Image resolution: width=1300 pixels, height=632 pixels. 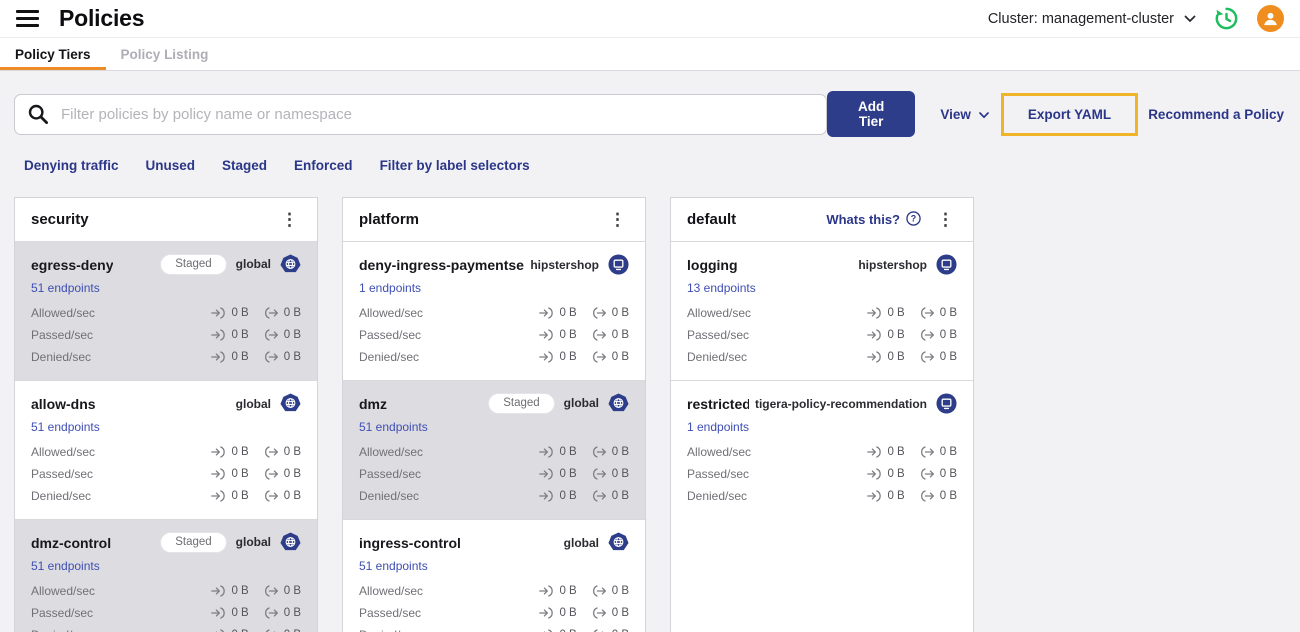 What do you see at coordinates (494, 613) in the screenshot?
I see `metric-row: Passed/sec 0 B 0 B` at bounding box center [494, 613].